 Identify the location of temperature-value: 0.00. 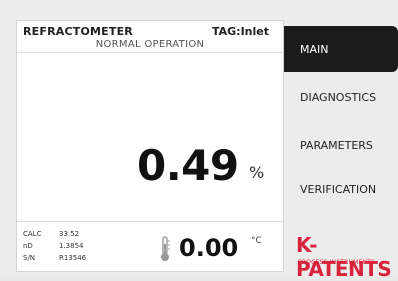
(209, 248).